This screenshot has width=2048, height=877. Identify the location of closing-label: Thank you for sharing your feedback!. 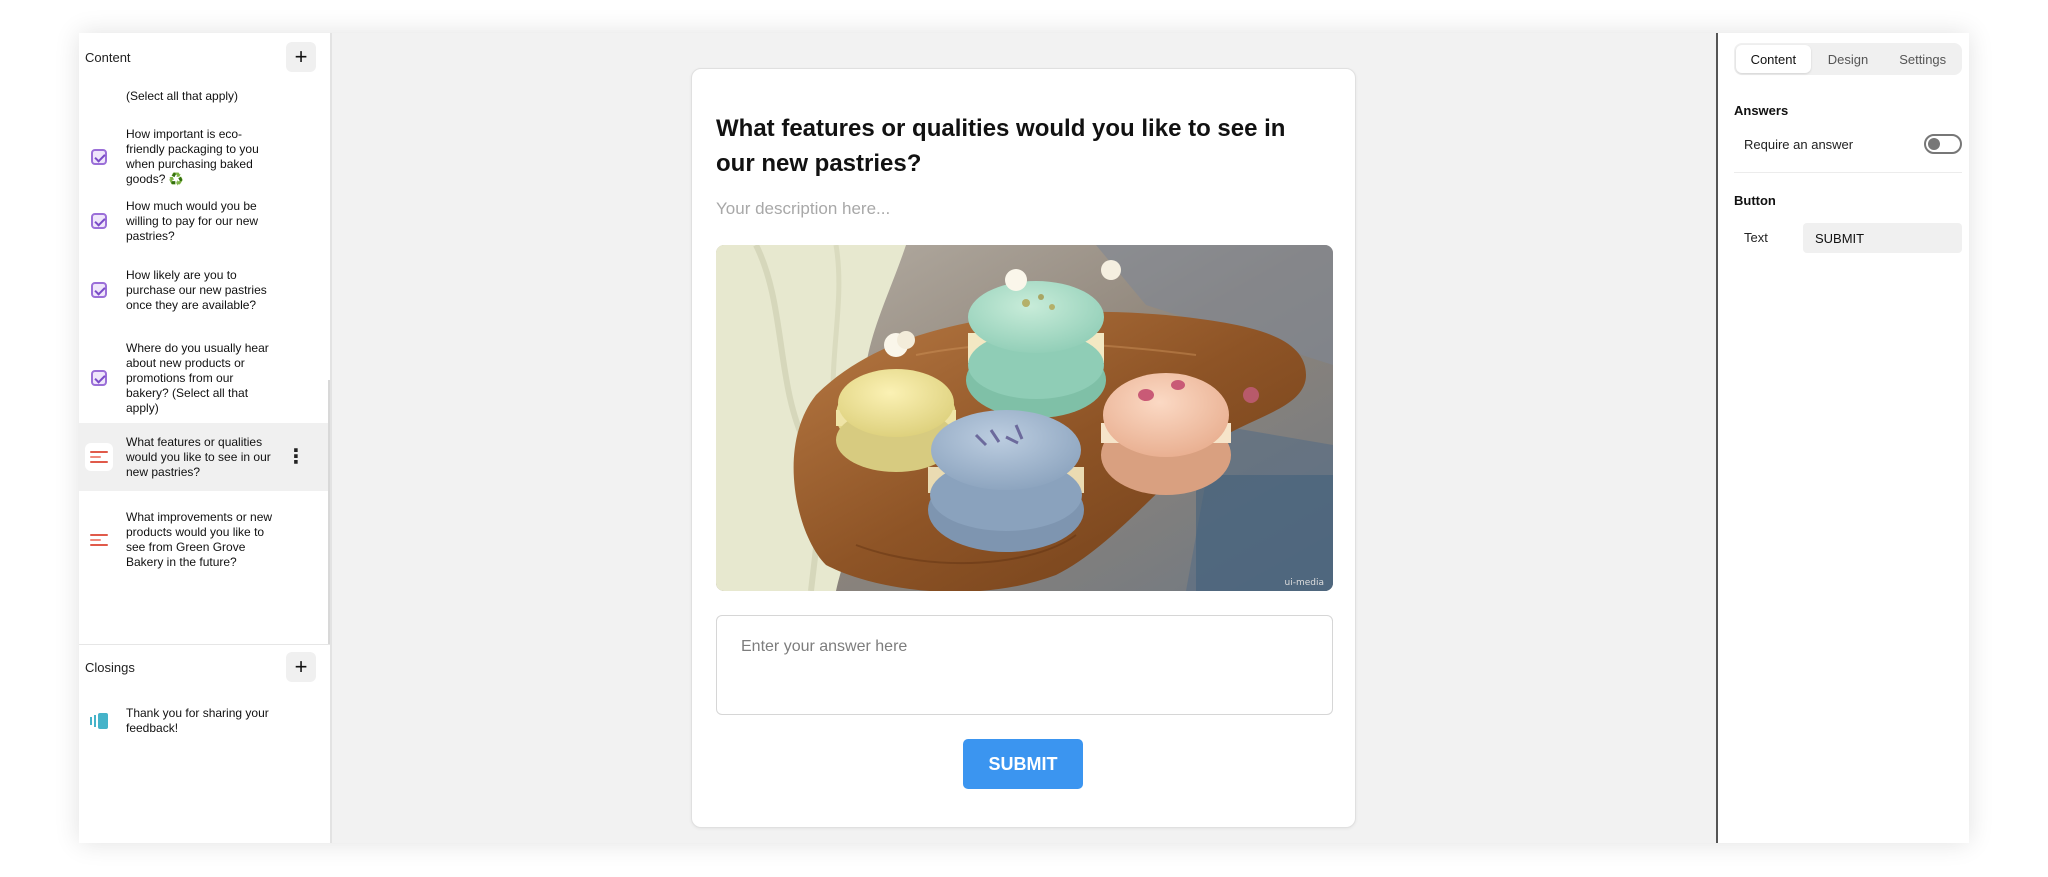
(197, 720).